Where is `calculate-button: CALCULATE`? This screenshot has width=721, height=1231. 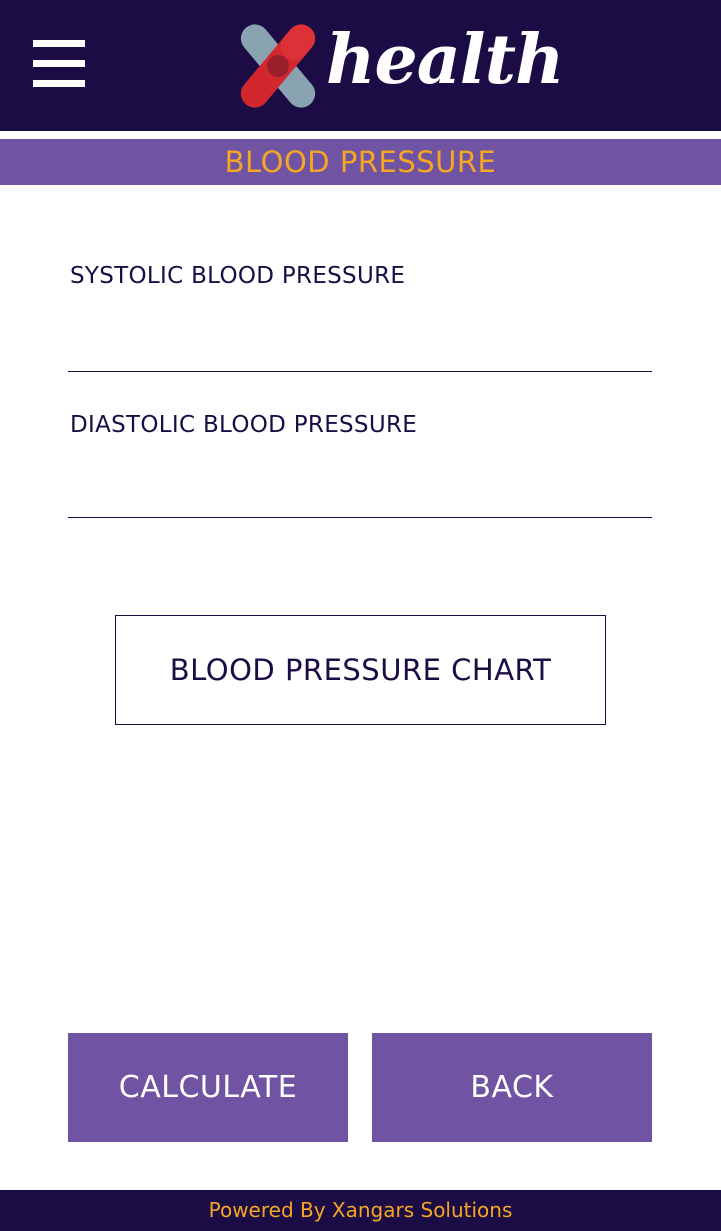
calculate-button: CALCULATE is located at coordinates (208, 1087).